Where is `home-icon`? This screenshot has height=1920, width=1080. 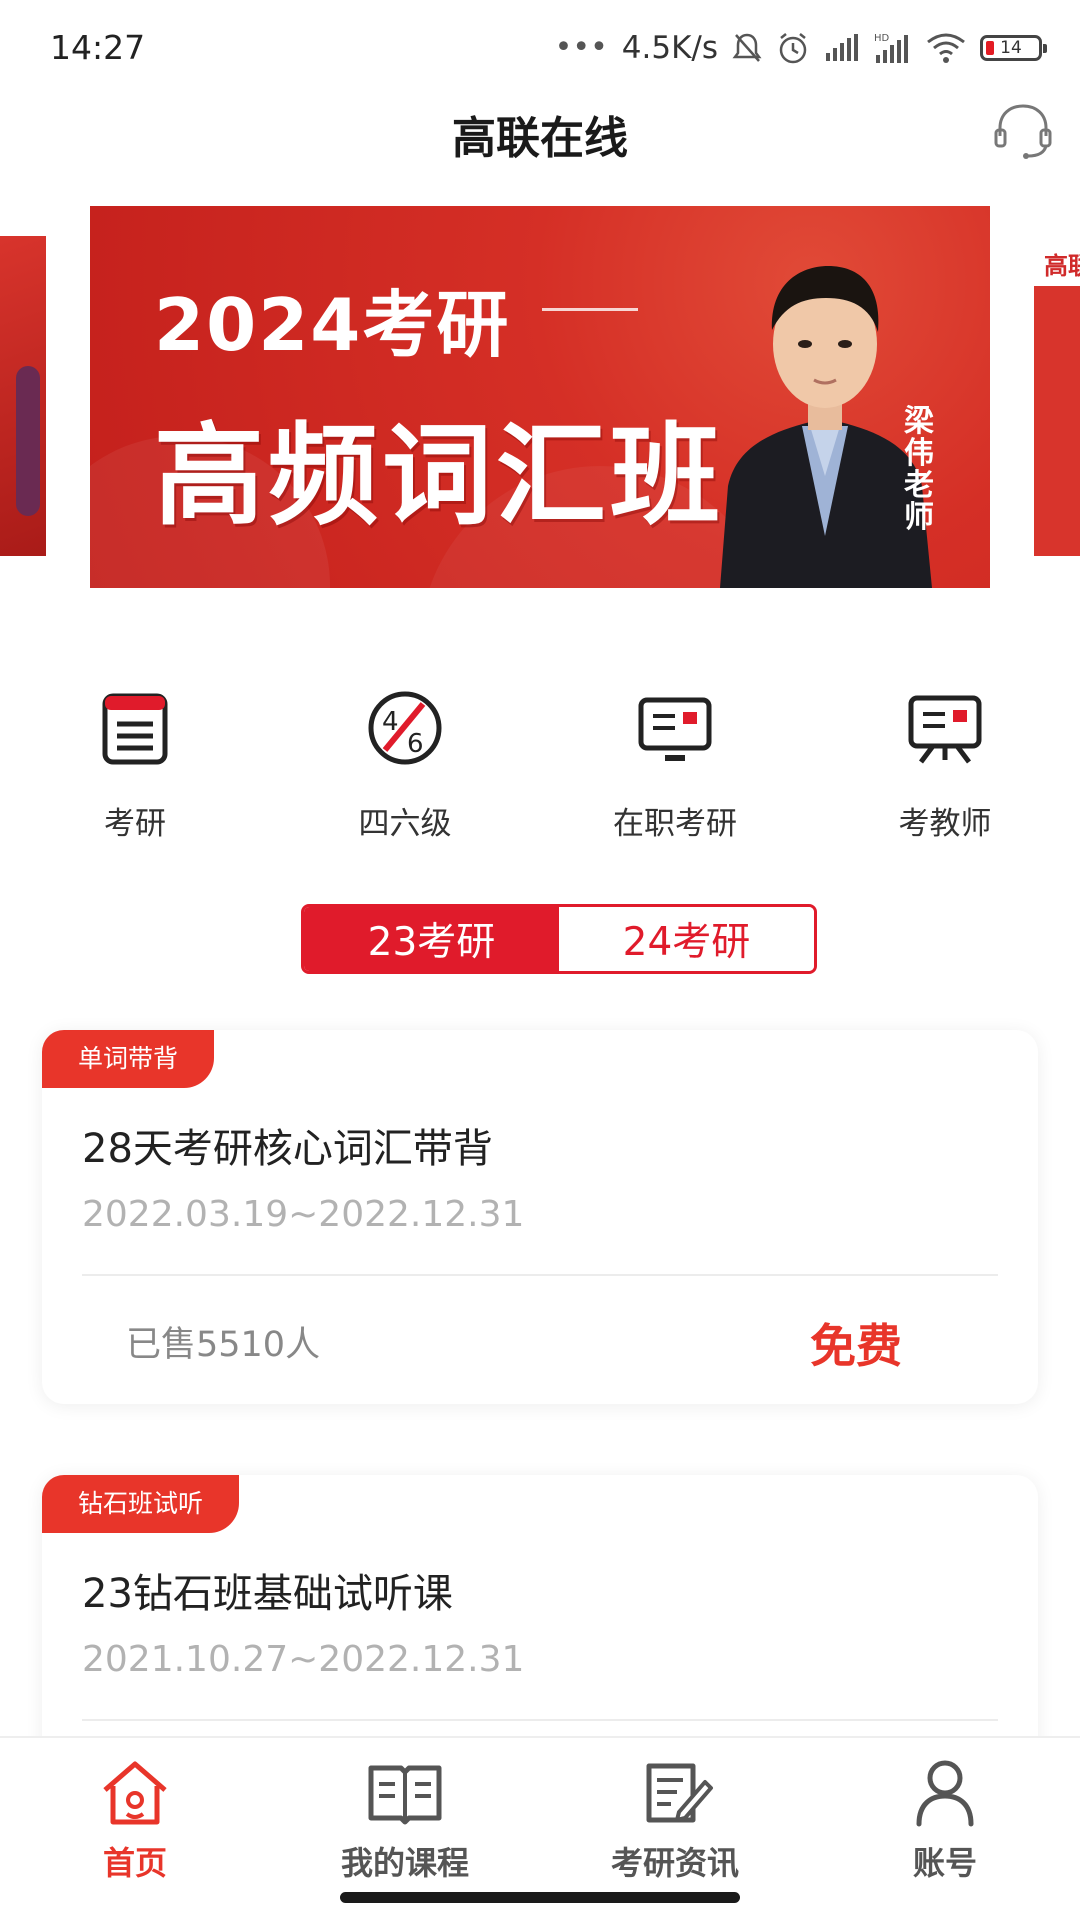 home-icon is located at coordinates (135, 1793).